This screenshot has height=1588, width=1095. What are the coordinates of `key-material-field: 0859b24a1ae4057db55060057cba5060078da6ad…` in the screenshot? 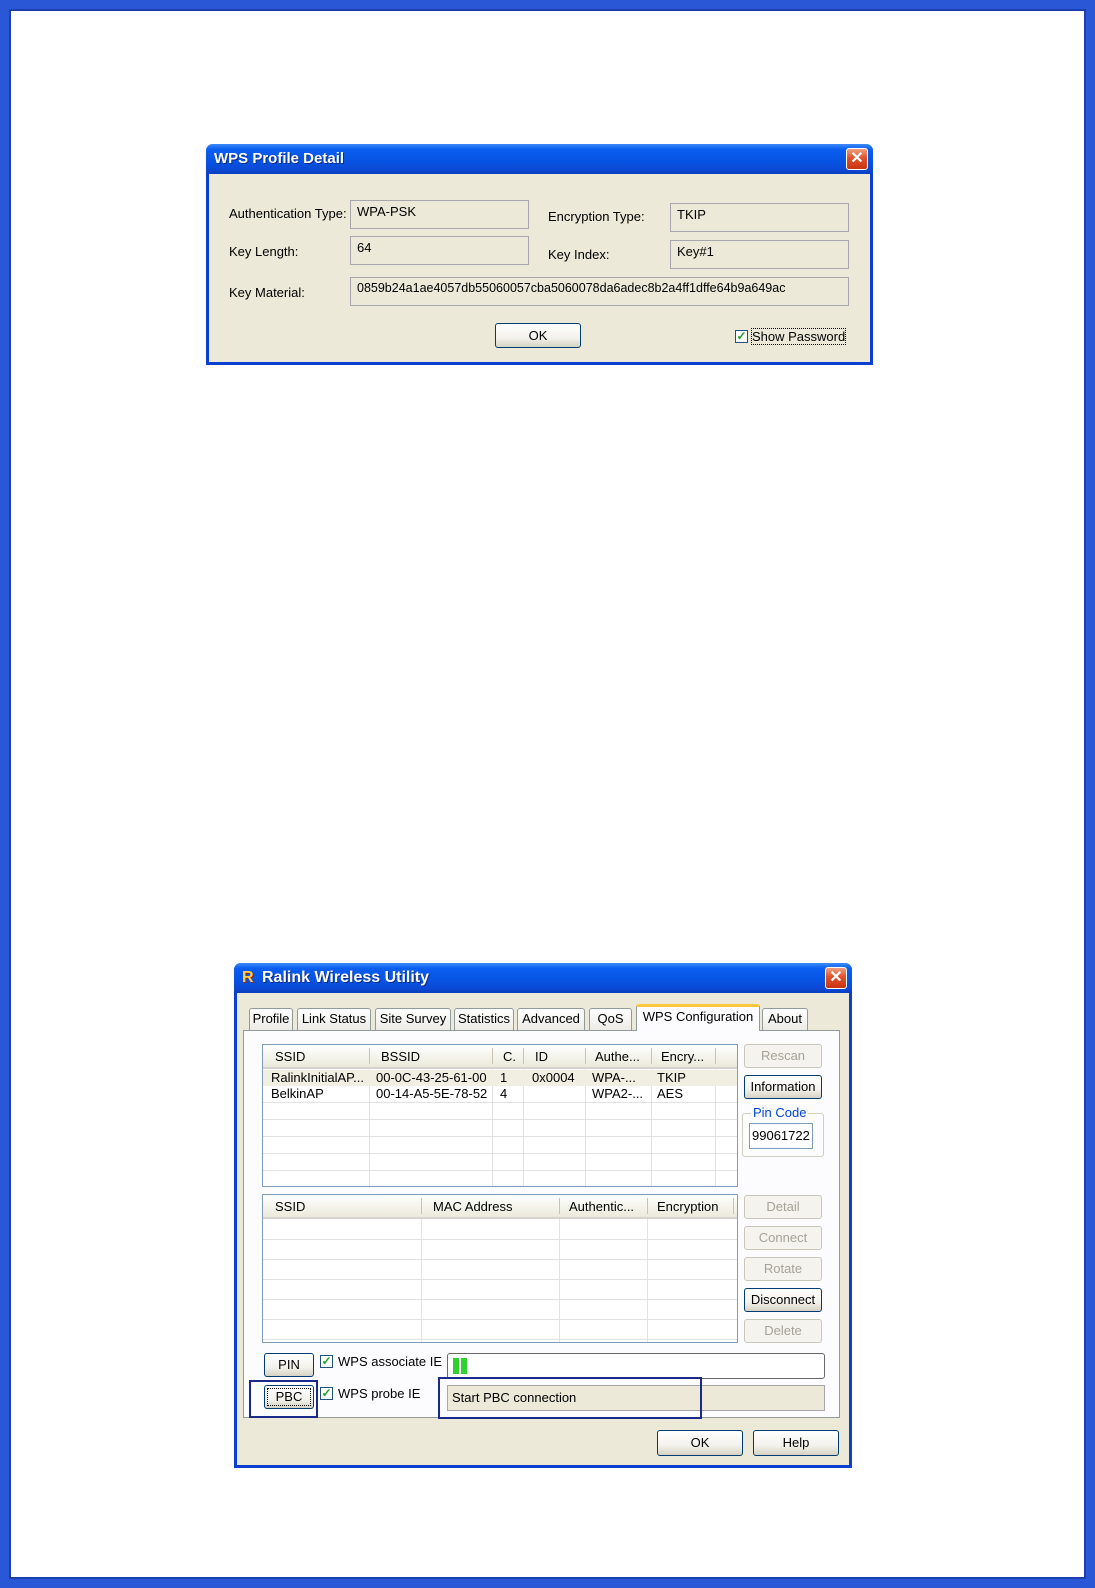 It's located at (599, 291).